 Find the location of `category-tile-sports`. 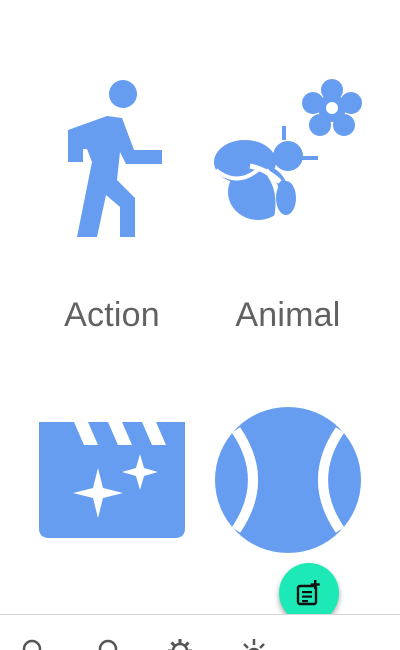

category-tile-sports is located at coordinates (288, 490).